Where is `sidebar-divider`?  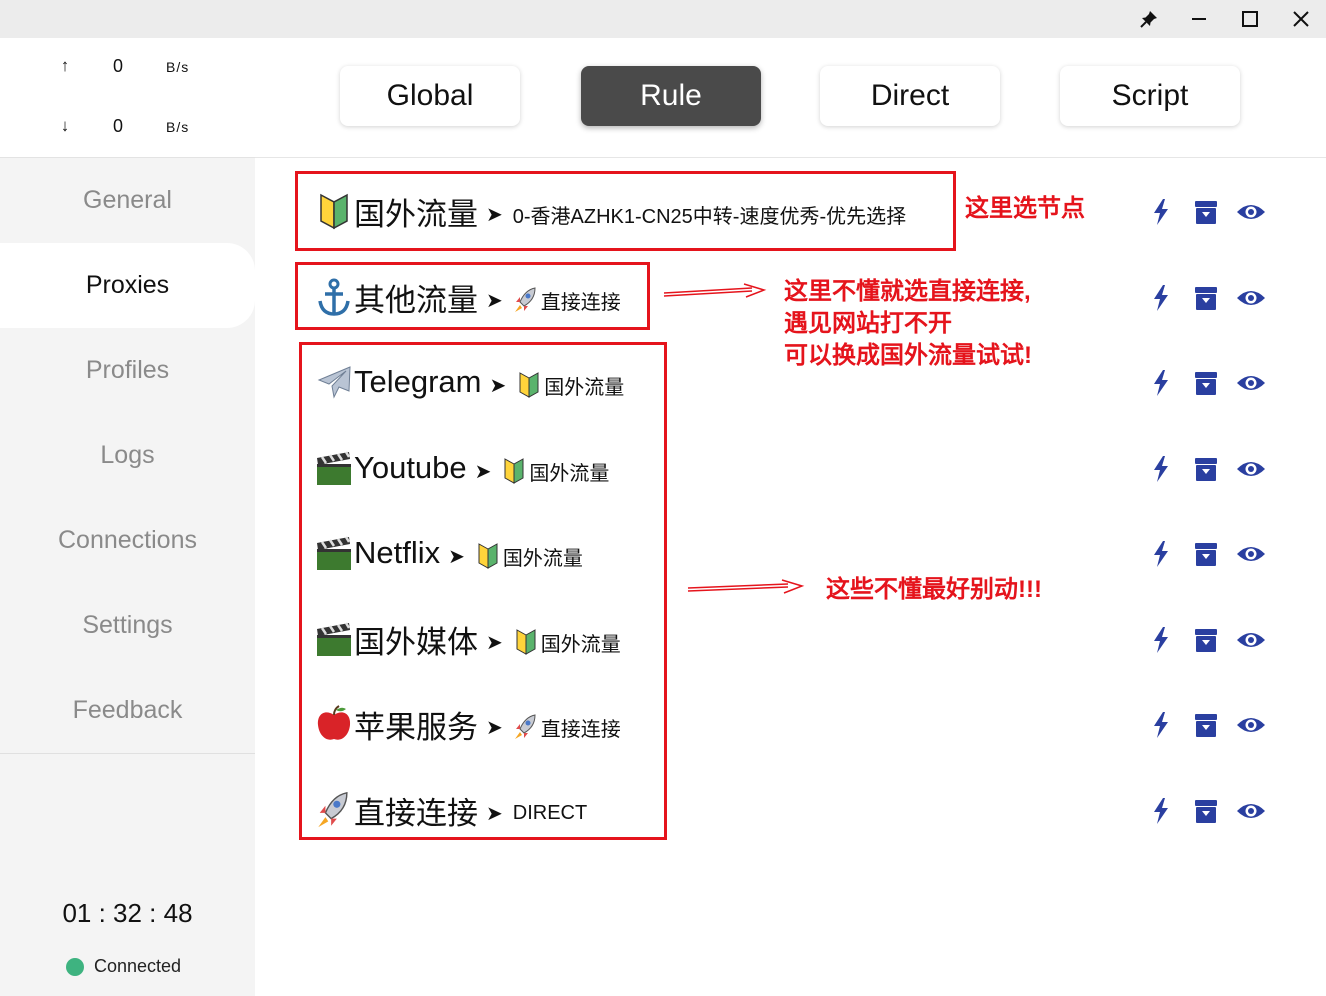
sidebar-divider is located at coordinates (127, 753).